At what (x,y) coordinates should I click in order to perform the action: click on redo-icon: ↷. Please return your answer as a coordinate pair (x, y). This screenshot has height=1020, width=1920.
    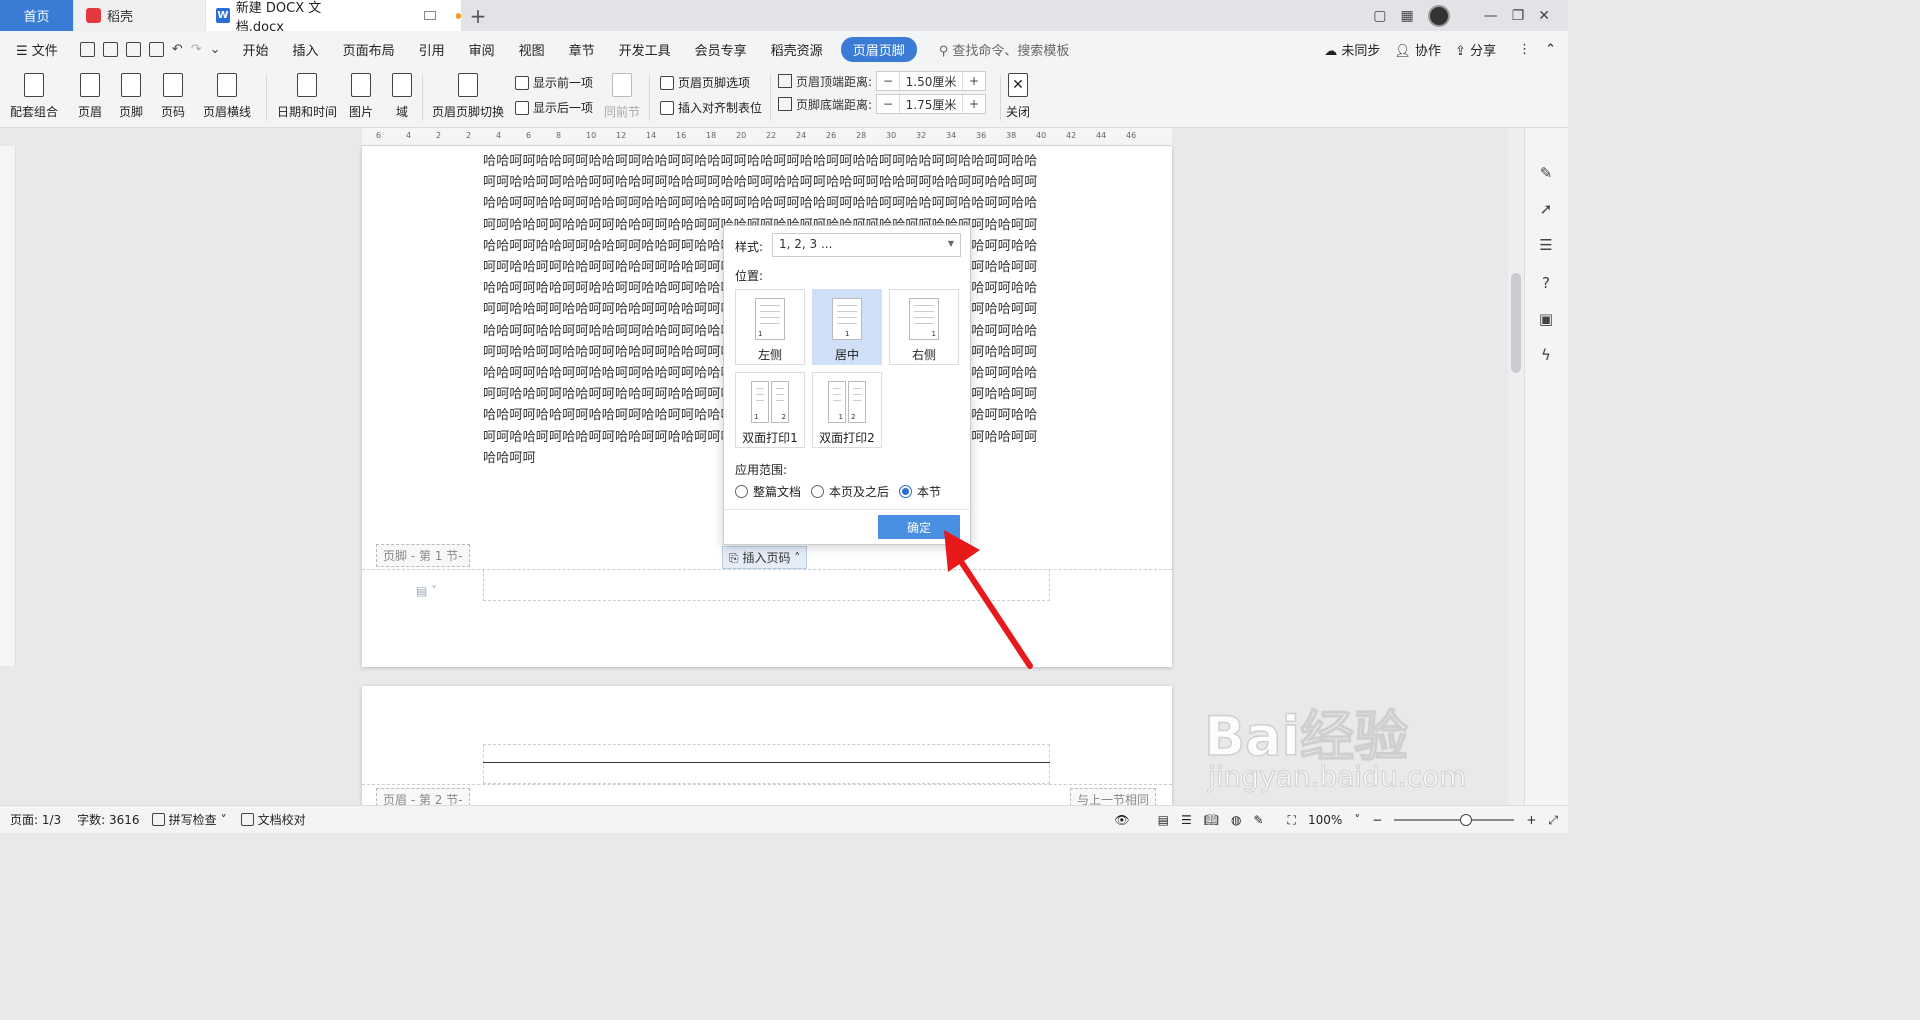
    Looking at the image, I should click on (196, 49).